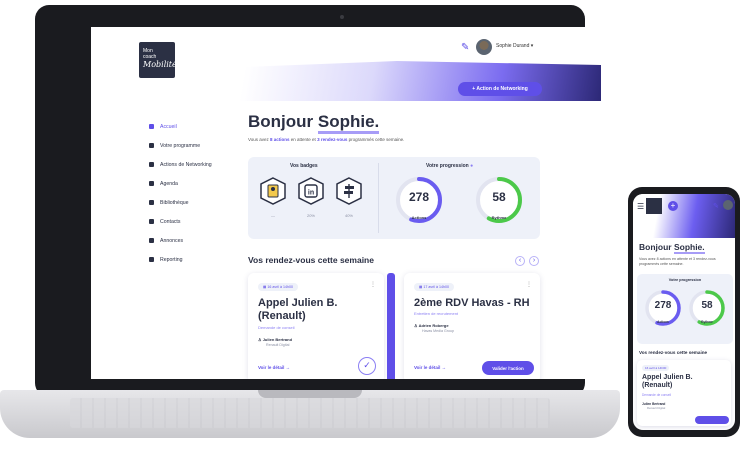 This screenshot has width=744, height=449. Describe the element at coordinates (712, 420) in the screenshot. I see `validate-action-button` at that location.